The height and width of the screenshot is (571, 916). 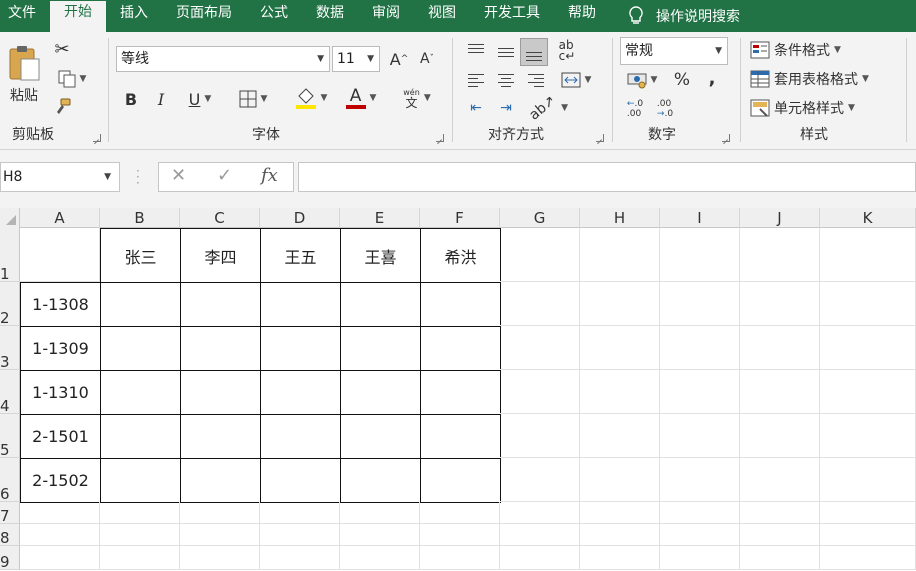 What do you see at coordinates (140, 436) in the screenshot?
I see `cell-B5` at bounding box center [140, 436].